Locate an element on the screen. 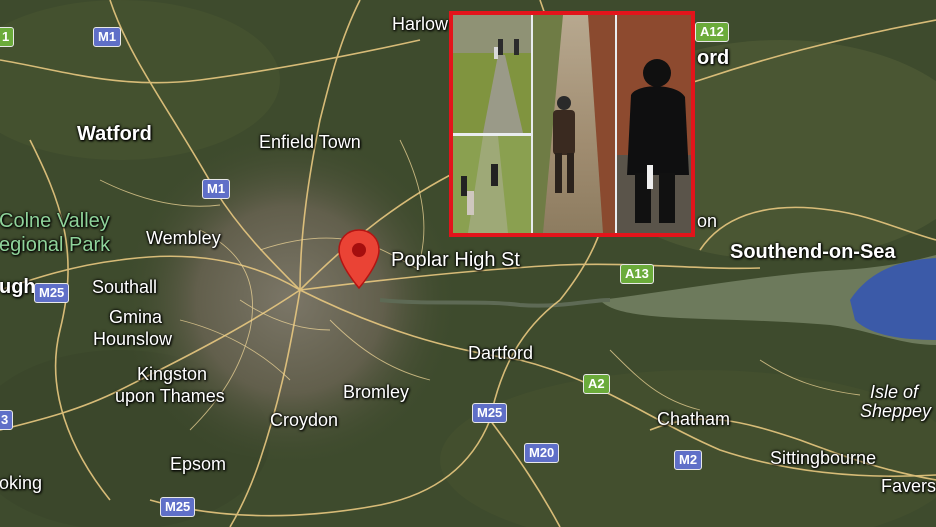 This screenshot has width=936, height=527. cctv-stills-image is located at coordinates (572, 124).